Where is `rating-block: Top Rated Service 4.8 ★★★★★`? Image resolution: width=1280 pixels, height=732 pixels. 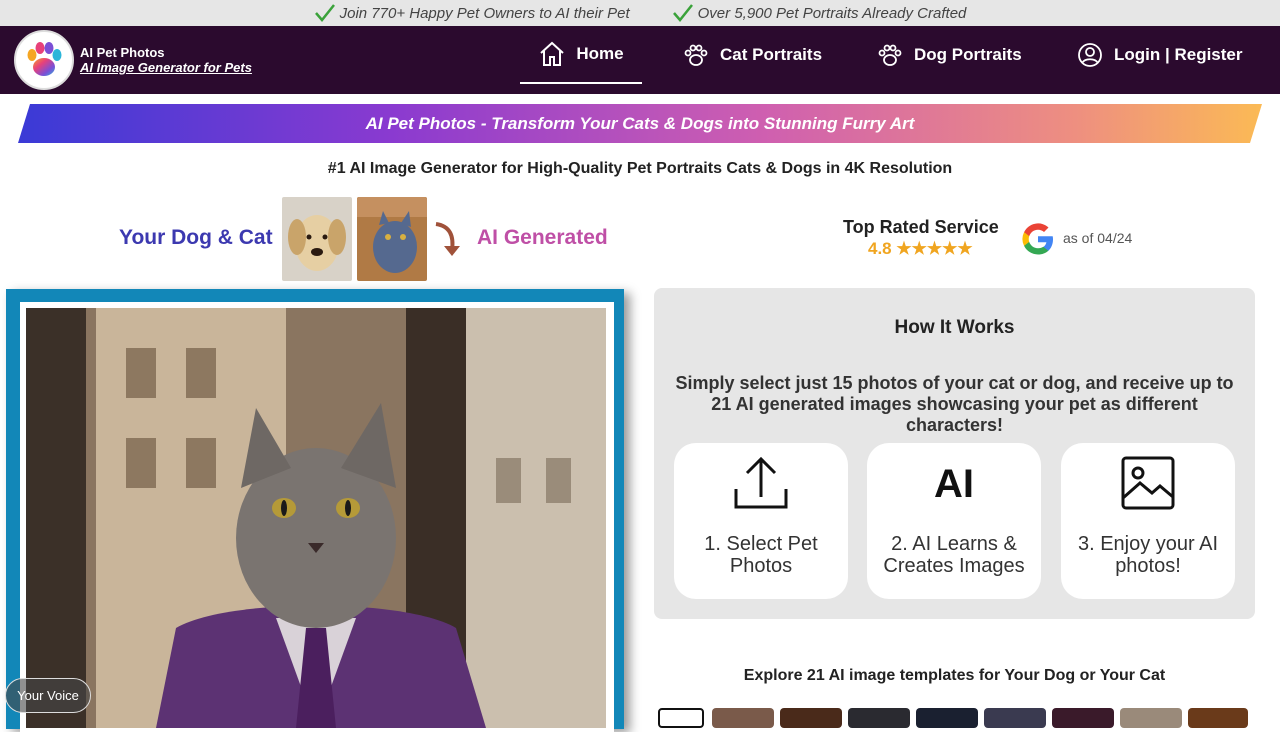 rating-block: Top Rated Service 4.8 ★★★★★ is located at coordinates (921, 237).